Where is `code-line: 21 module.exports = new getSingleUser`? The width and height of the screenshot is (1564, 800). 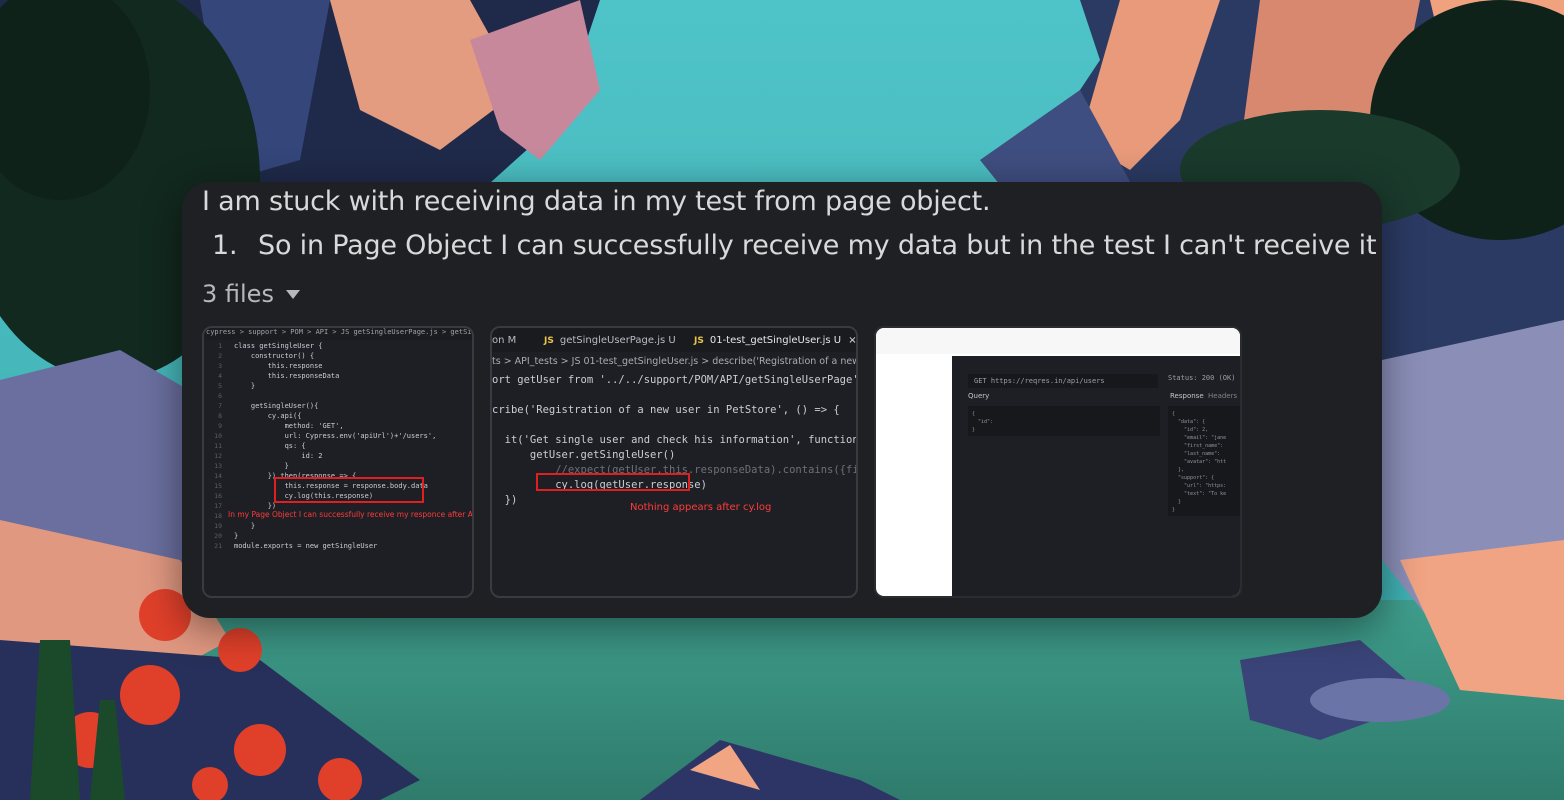
code-line: 21 module.exports = new getSingleUser is located at coordinates (338, 546).